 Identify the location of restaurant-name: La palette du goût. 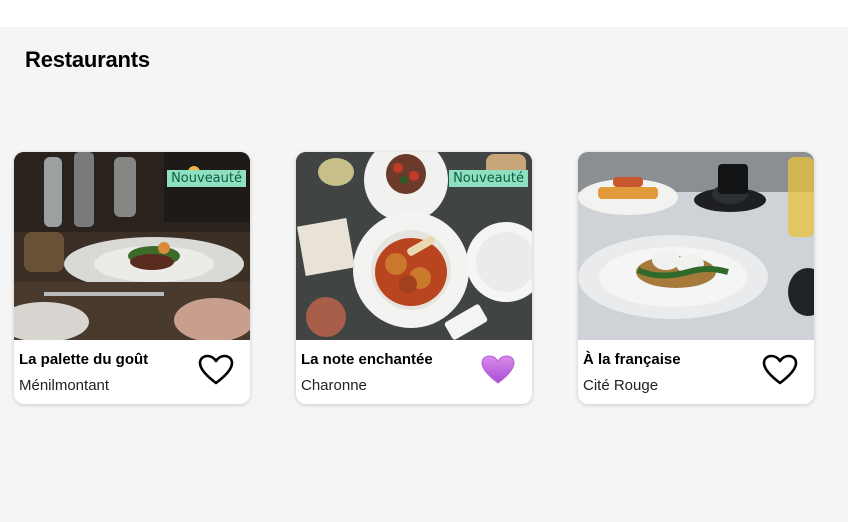
(84, 359).